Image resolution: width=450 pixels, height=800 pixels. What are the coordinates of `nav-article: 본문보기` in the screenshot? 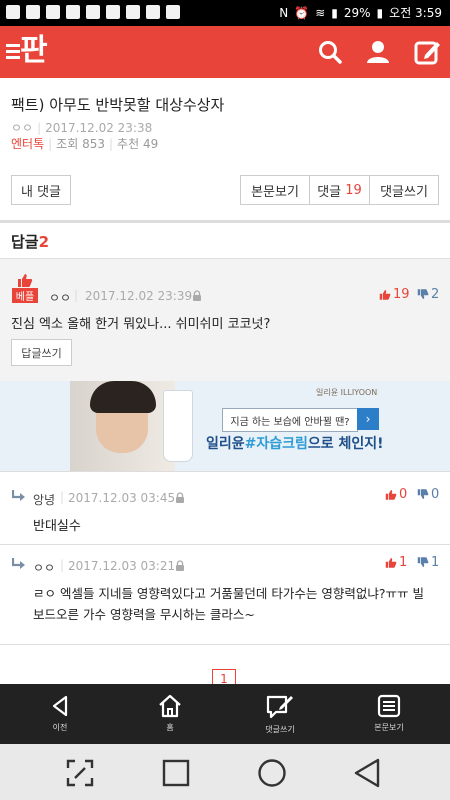 It's located at (389, 714).